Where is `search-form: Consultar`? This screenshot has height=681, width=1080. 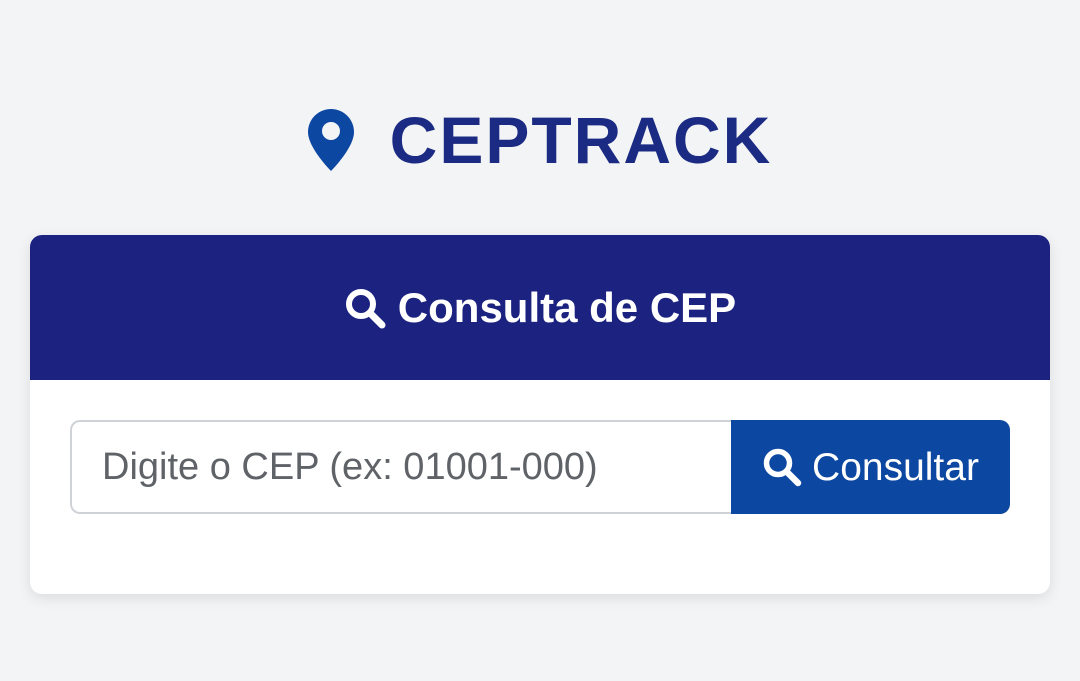
search-form: Consultar is located at coordinates (540, 467).